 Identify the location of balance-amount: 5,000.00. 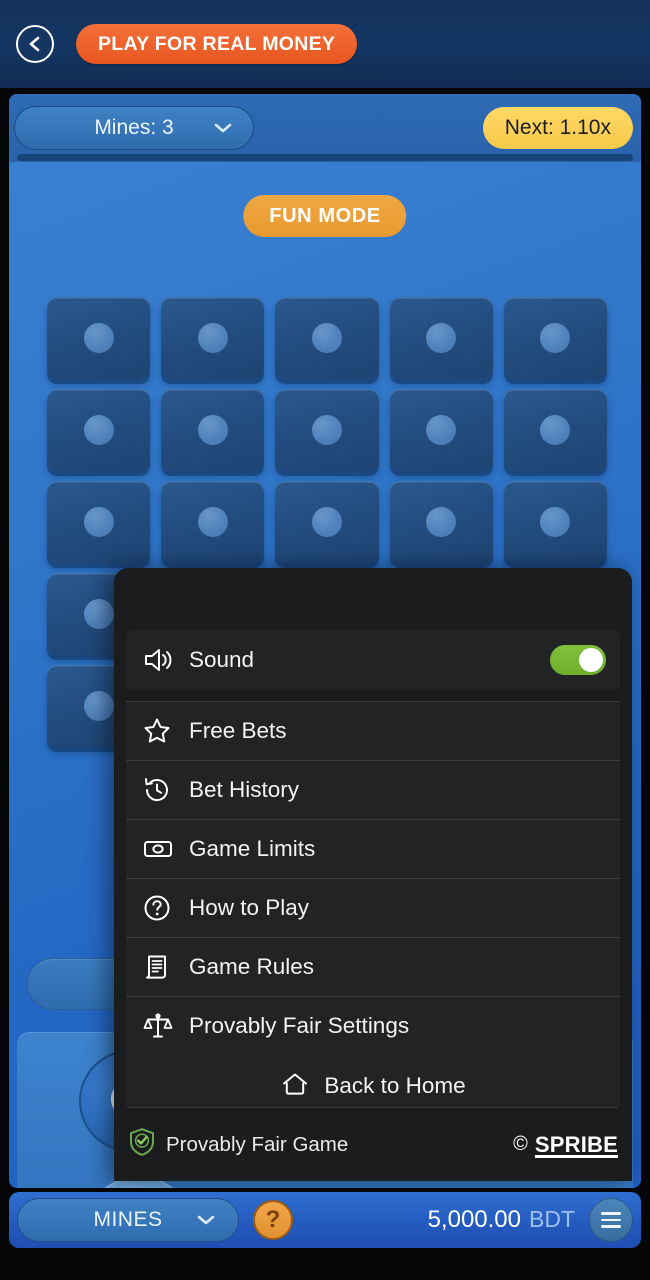
(474, 1219).